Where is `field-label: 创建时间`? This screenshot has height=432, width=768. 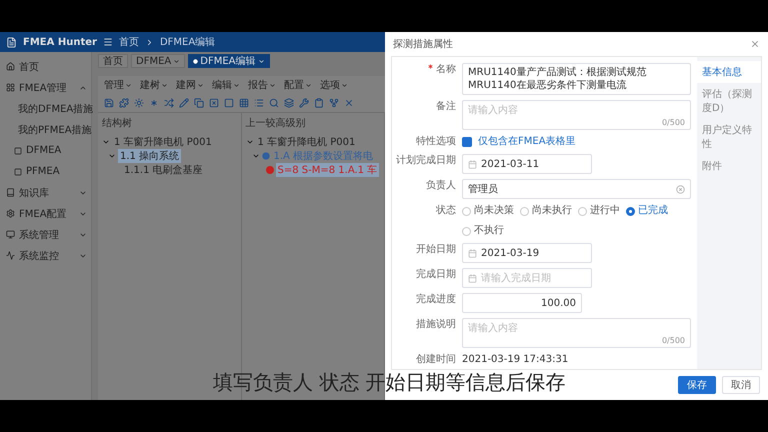 field-label: 创建时间 is located at coordinates (436, 360).